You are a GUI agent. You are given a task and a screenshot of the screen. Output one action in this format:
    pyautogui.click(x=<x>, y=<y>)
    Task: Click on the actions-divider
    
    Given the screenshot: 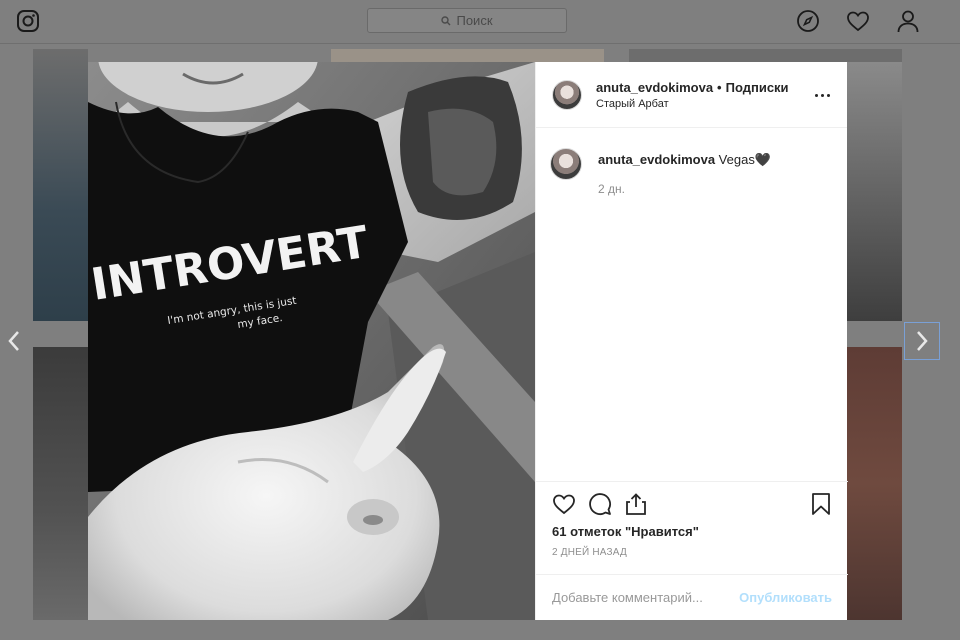 What is the action you would take?
    pyautogui.click(x=692, y=481)
    